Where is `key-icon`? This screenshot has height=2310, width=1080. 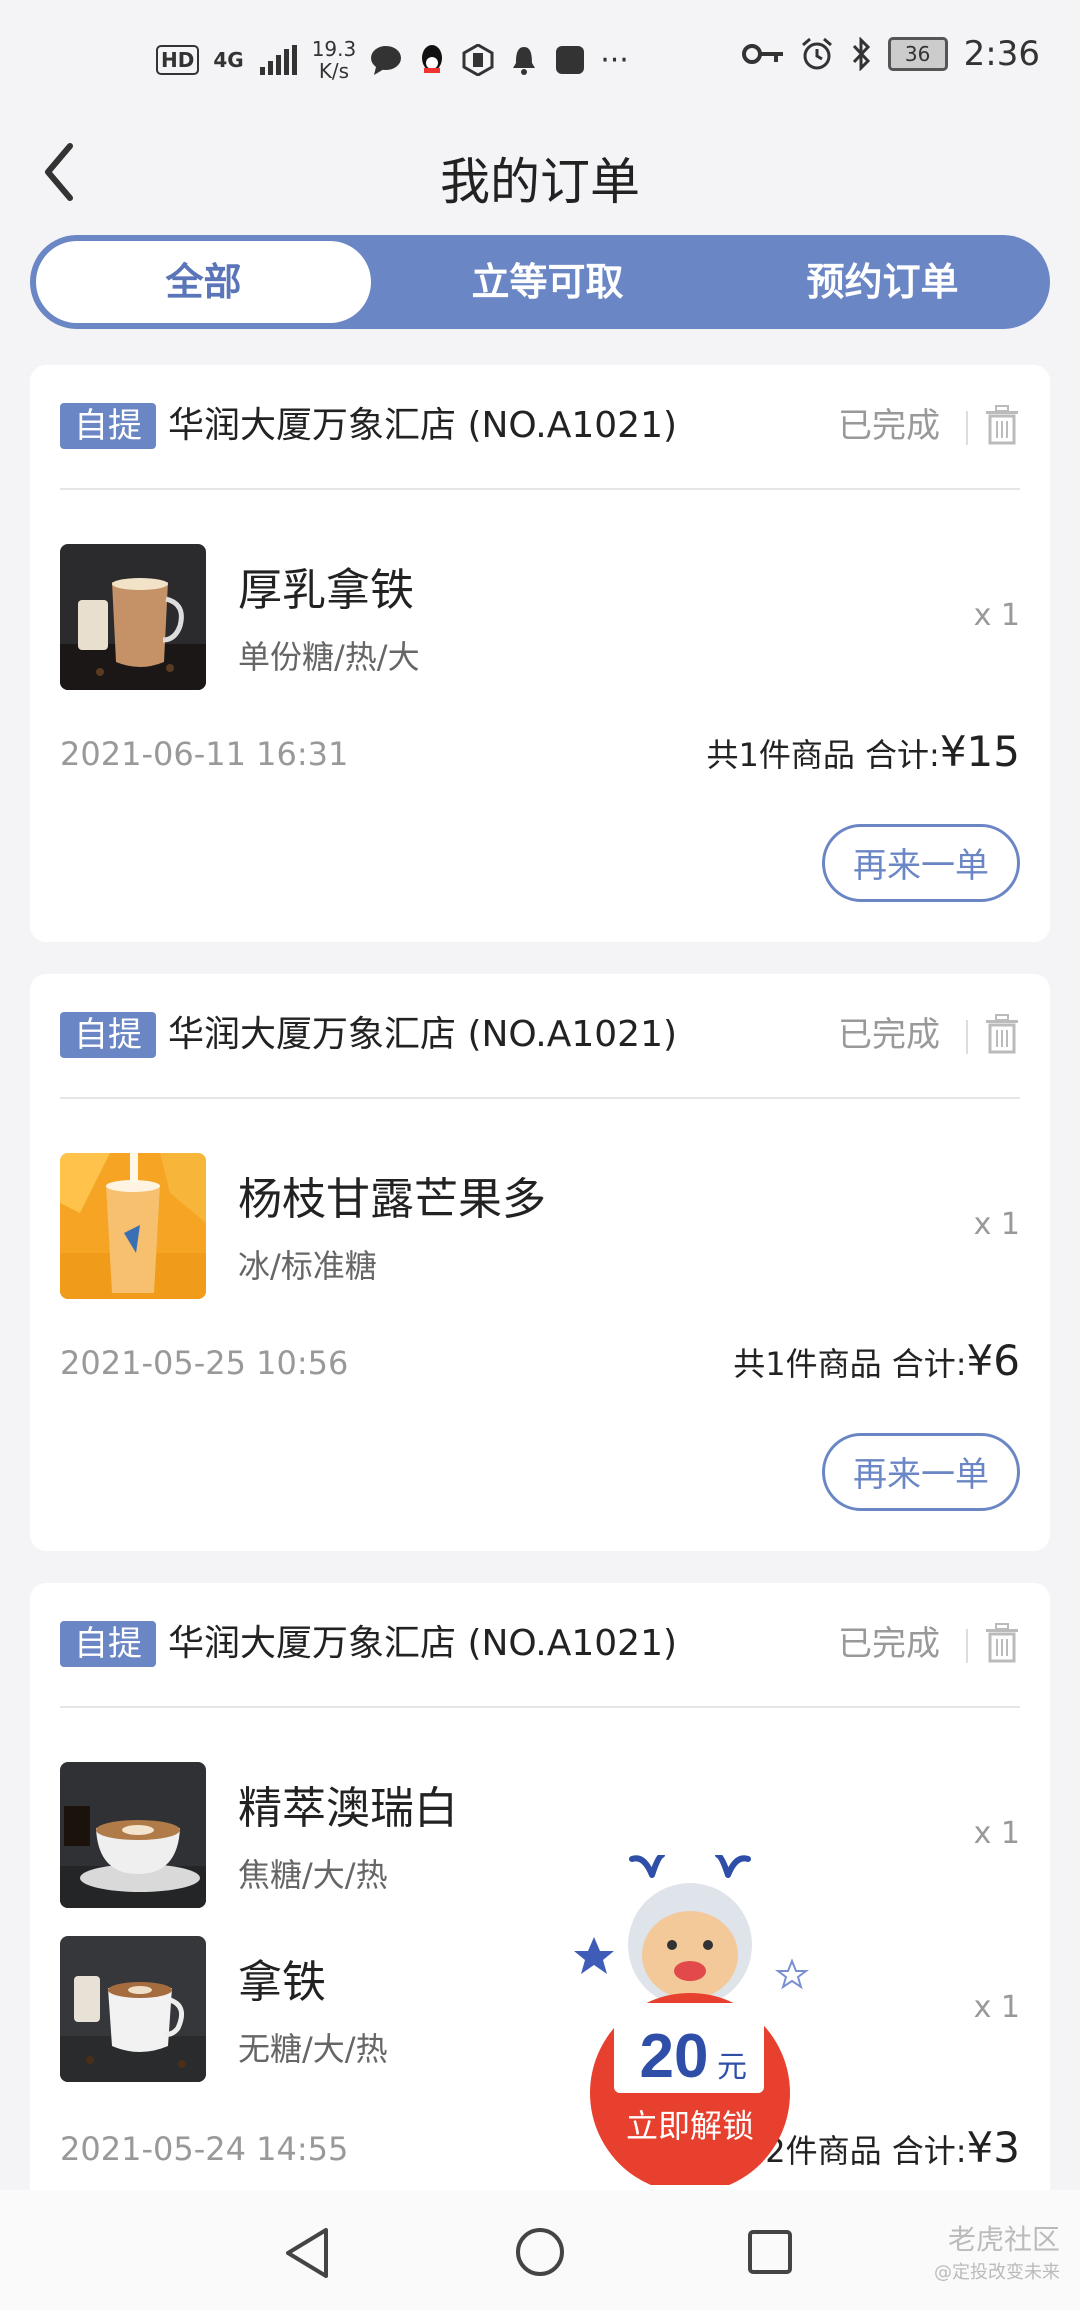 key-icon is located at coordinates (762, 54).